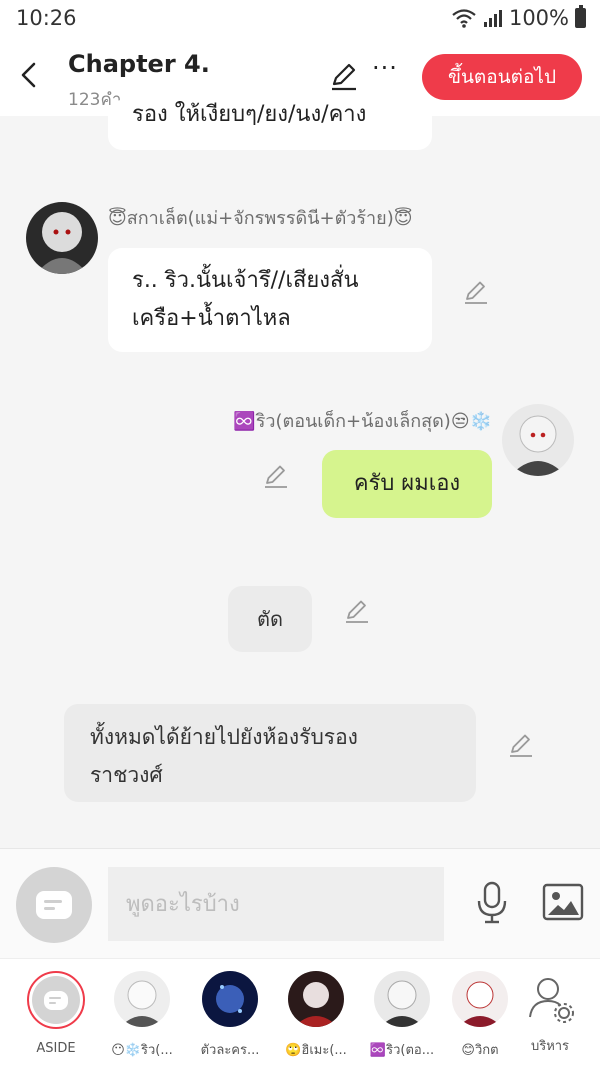 The height and width of the screenshot is (1067, 600). Describe the element at coordinates (46, 18) in the screenshot. I see `status-time: 10:26` at that location.